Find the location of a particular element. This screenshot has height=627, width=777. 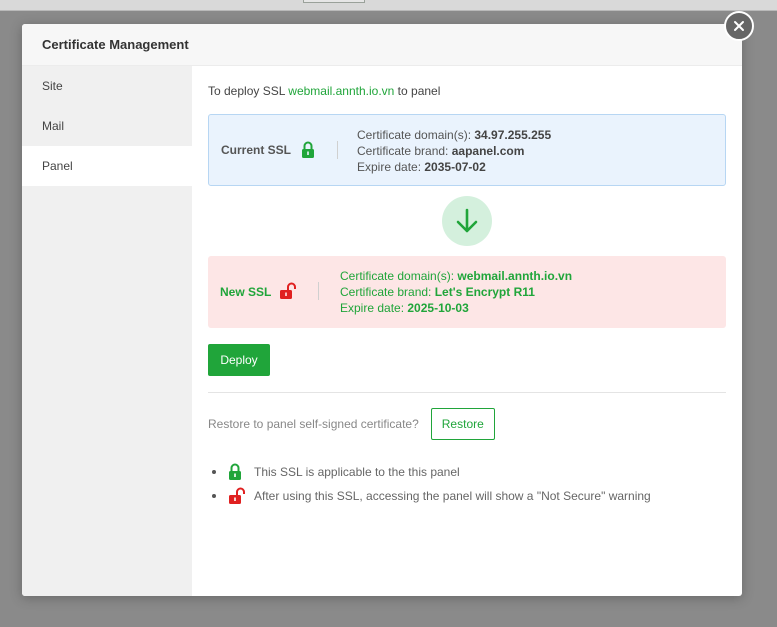

new-expire-value: 2025-10-03 is located at coordinates (438, 308).